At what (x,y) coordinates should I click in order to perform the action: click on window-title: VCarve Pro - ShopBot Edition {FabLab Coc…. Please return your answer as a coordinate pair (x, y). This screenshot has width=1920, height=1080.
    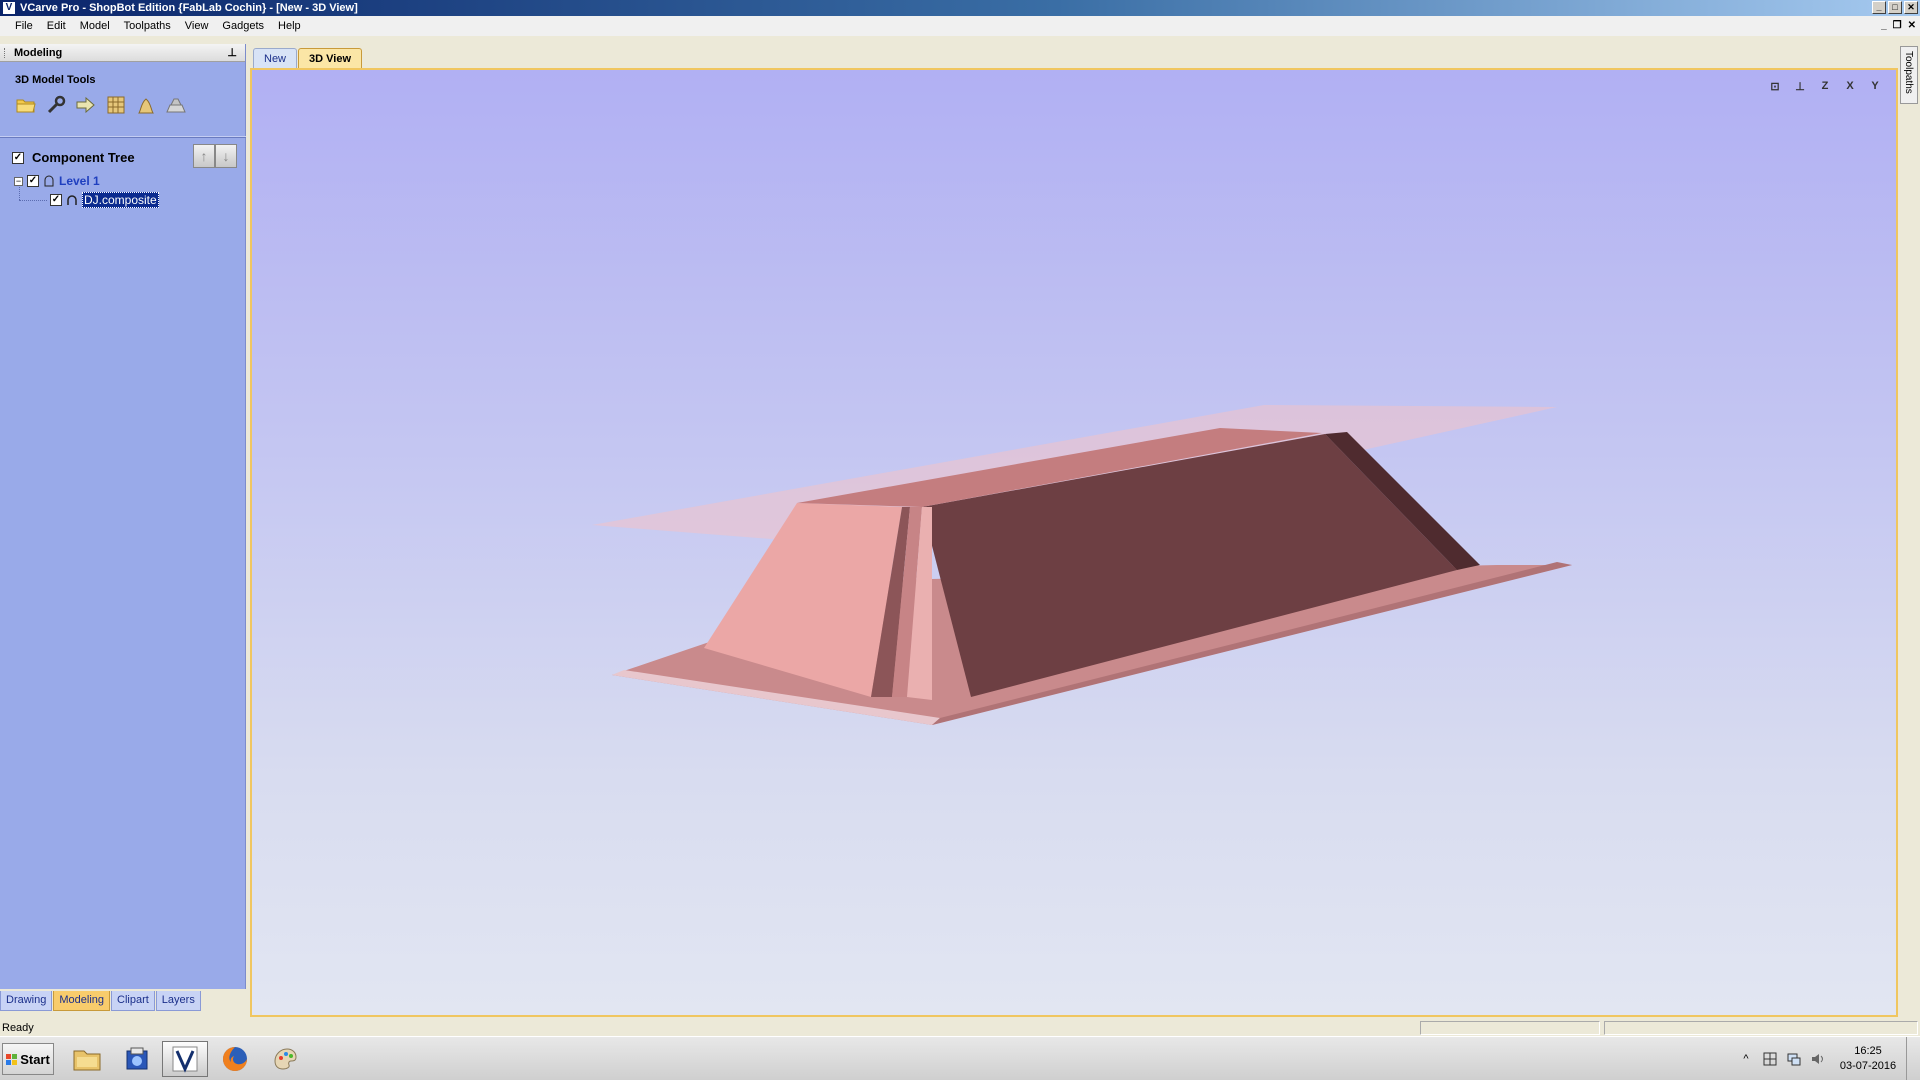
    Looking at the image, I should click on (189, 8).